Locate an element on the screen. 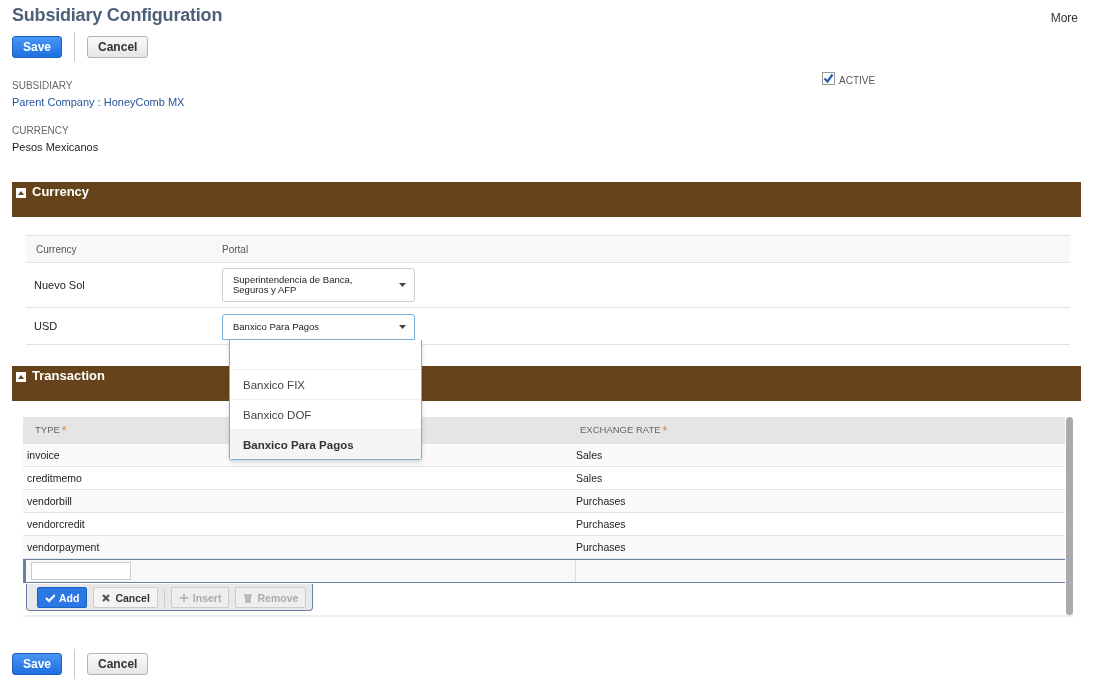 This screenshot has width=1093, height=690. check-icon is located at coordinates (50, 597).